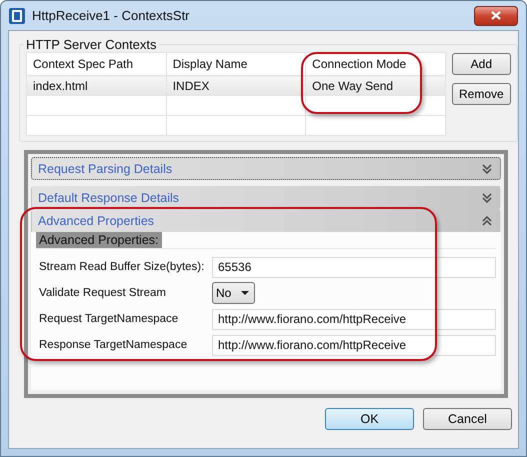  Describe the element at coordinates (109, 319) in the screenshot. I see `field-label: Request TargetNamespace` at that location.